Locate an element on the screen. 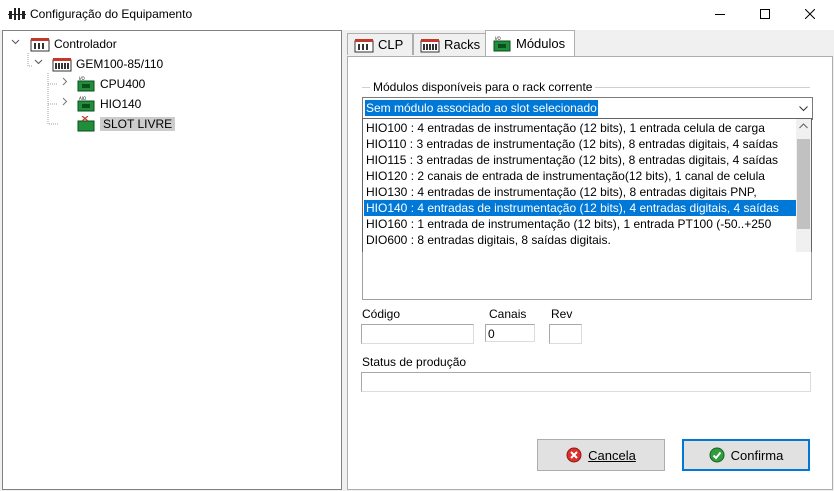  cancel-icon is located at coordinates (574, 455).